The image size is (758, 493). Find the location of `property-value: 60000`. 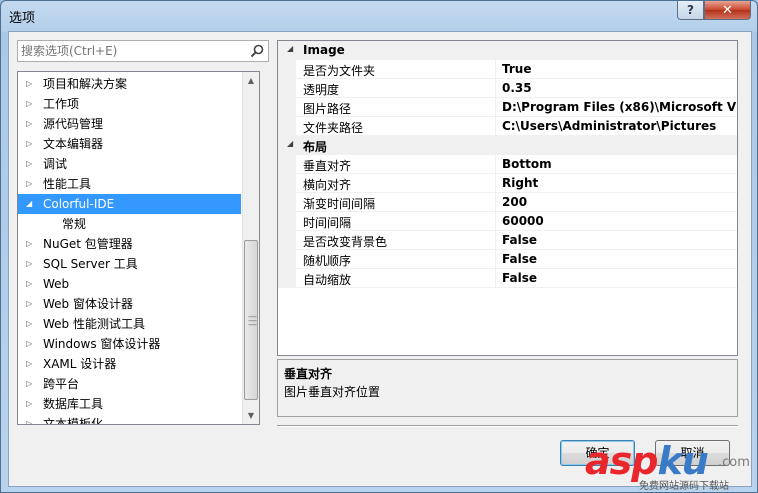

property-value: 60000 is located at coordinates (523, 221).